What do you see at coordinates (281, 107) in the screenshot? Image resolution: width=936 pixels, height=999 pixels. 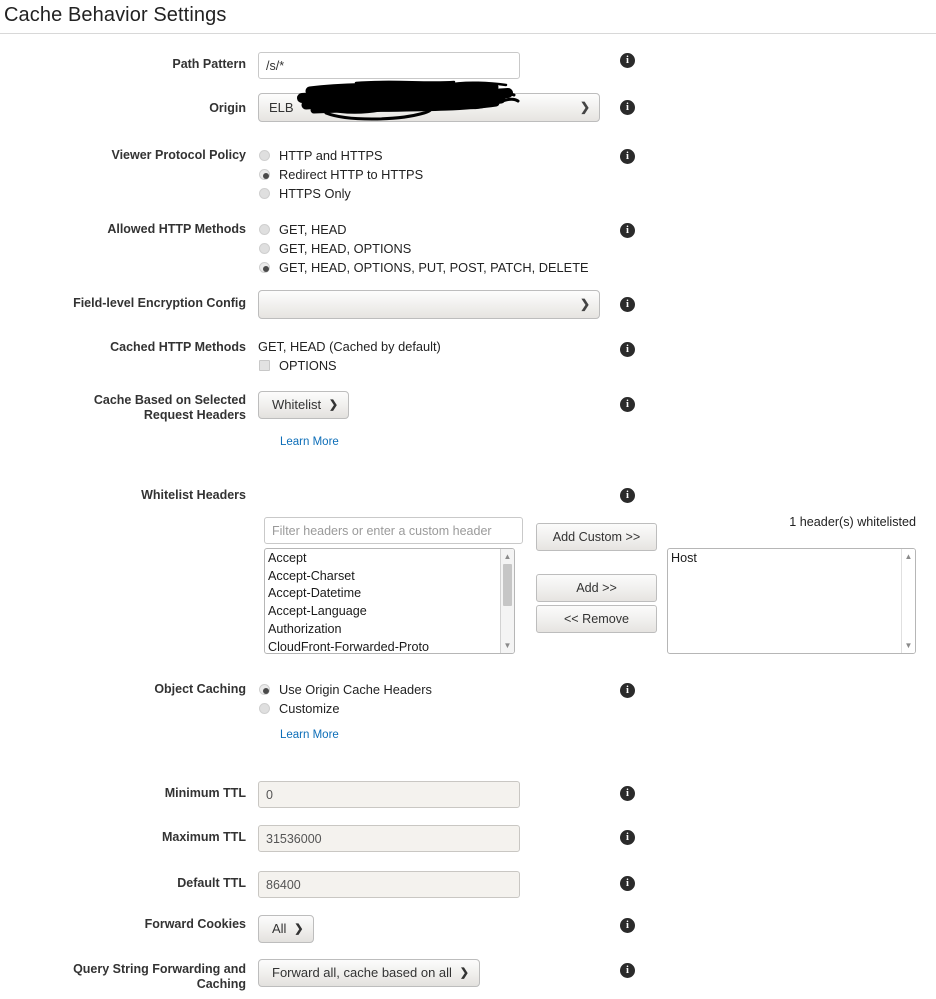 I see `origin-select-value: ELB` at bounding box center [281, 107].